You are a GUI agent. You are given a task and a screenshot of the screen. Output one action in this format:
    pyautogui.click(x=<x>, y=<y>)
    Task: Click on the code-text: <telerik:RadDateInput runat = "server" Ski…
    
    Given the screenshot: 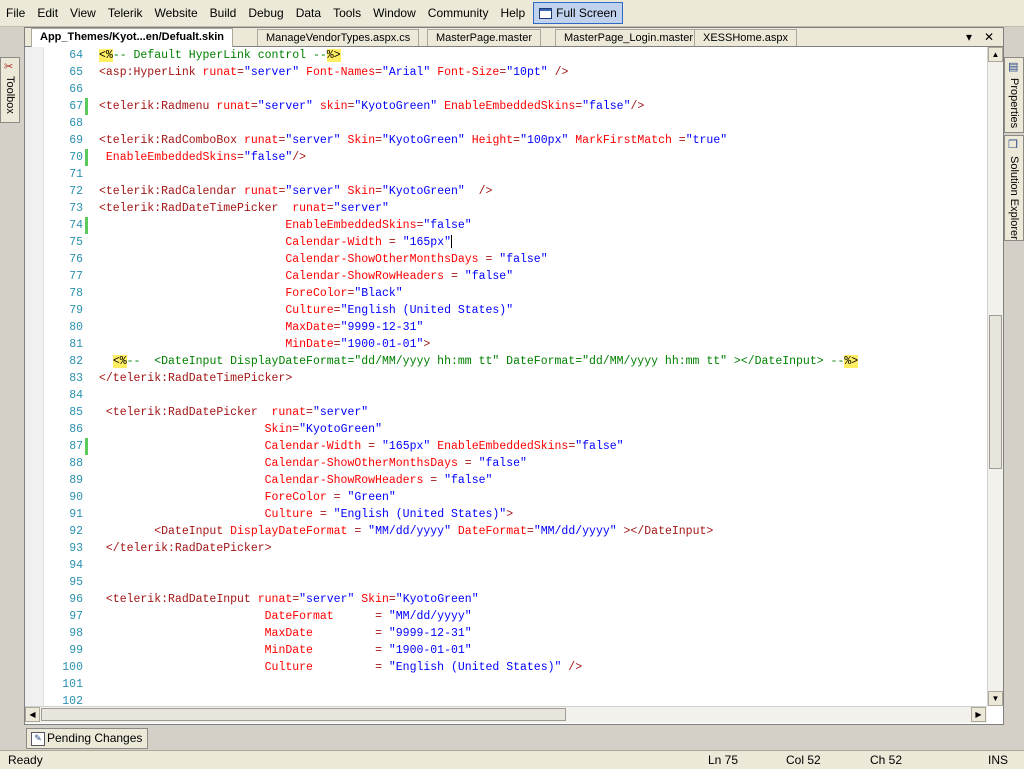 What is the action you would take?
    pyautogui.click(x=289, y=599)
    